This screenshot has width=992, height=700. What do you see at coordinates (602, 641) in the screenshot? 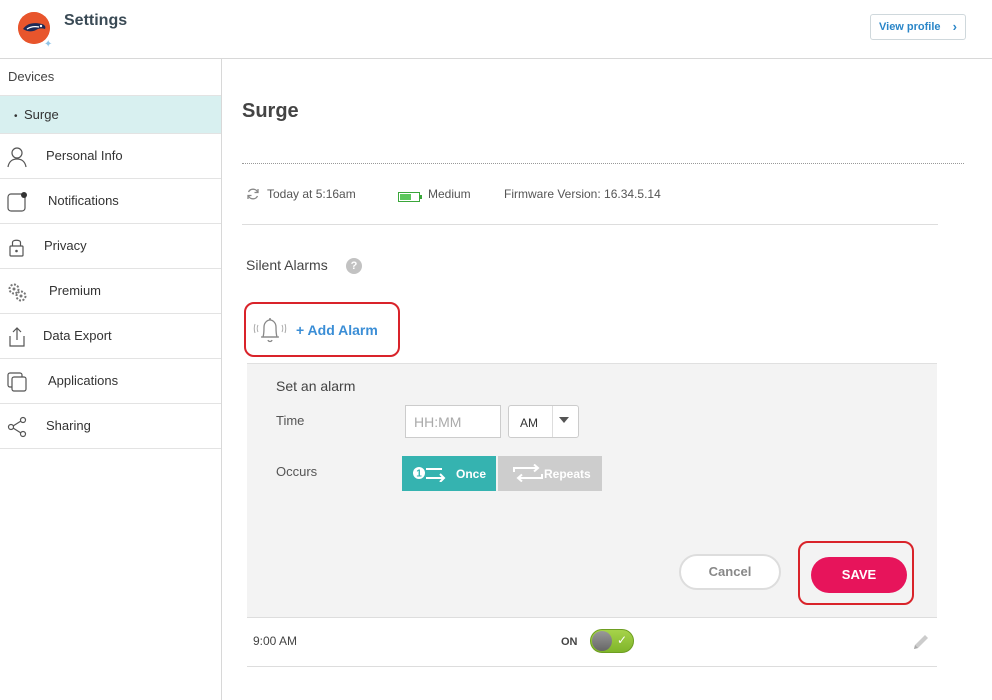
I see `toggle-knob` at bounding box center [602, 641].